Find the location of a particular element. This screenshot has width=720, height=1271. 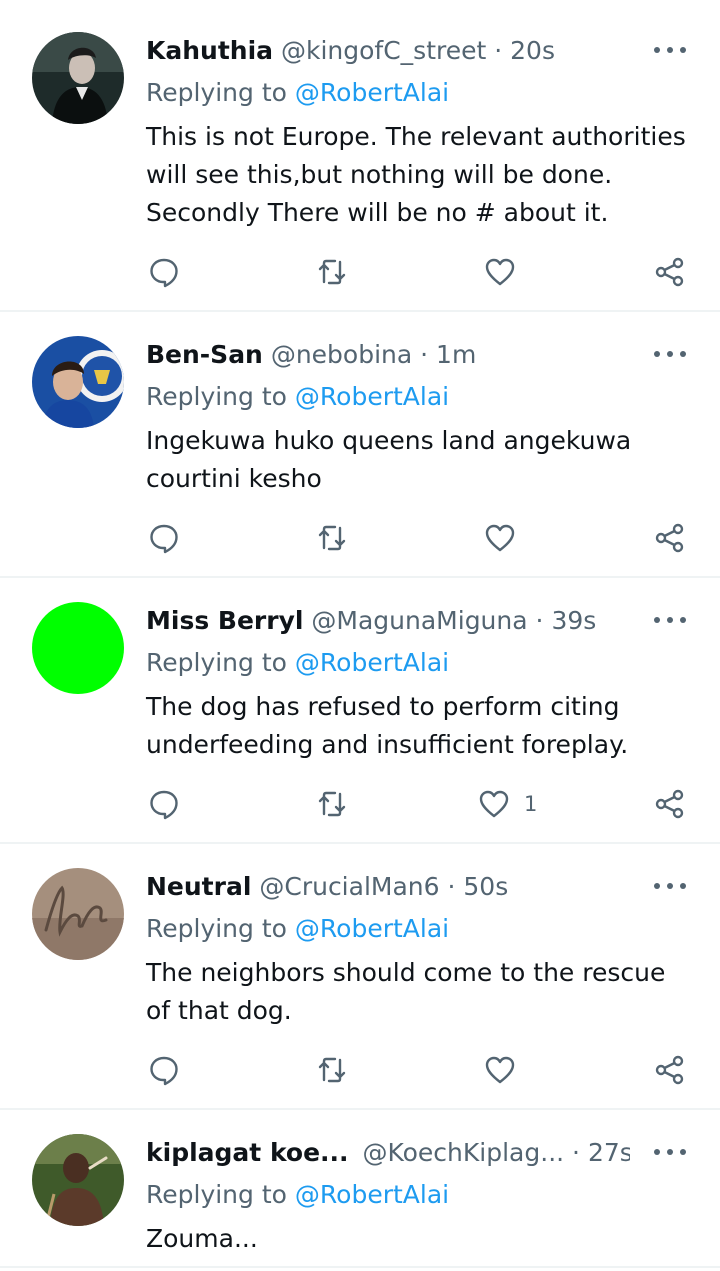

tweet-header: kiplagat koe... @KoechKiplag... · 27s is located at coordinates (388, 1153).